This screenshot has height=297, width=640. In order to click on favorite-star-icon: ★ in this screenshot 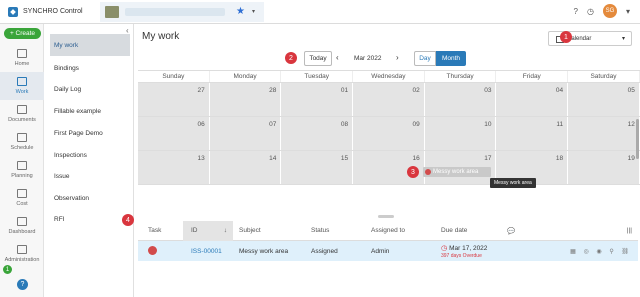, I will do `click(240, 11)`.